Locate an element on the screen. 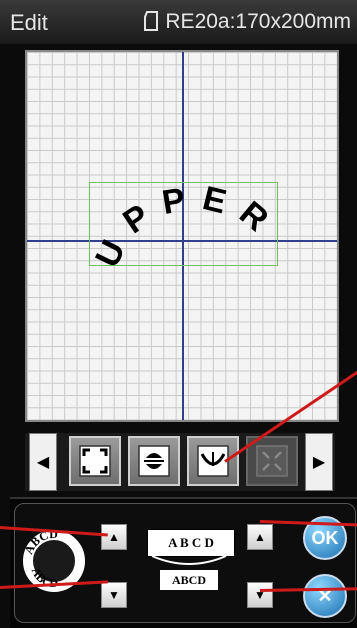 The width and height of the screenshot is (357, 628). arc-decrease-button: ▼ is located at coordinates (114, 595).